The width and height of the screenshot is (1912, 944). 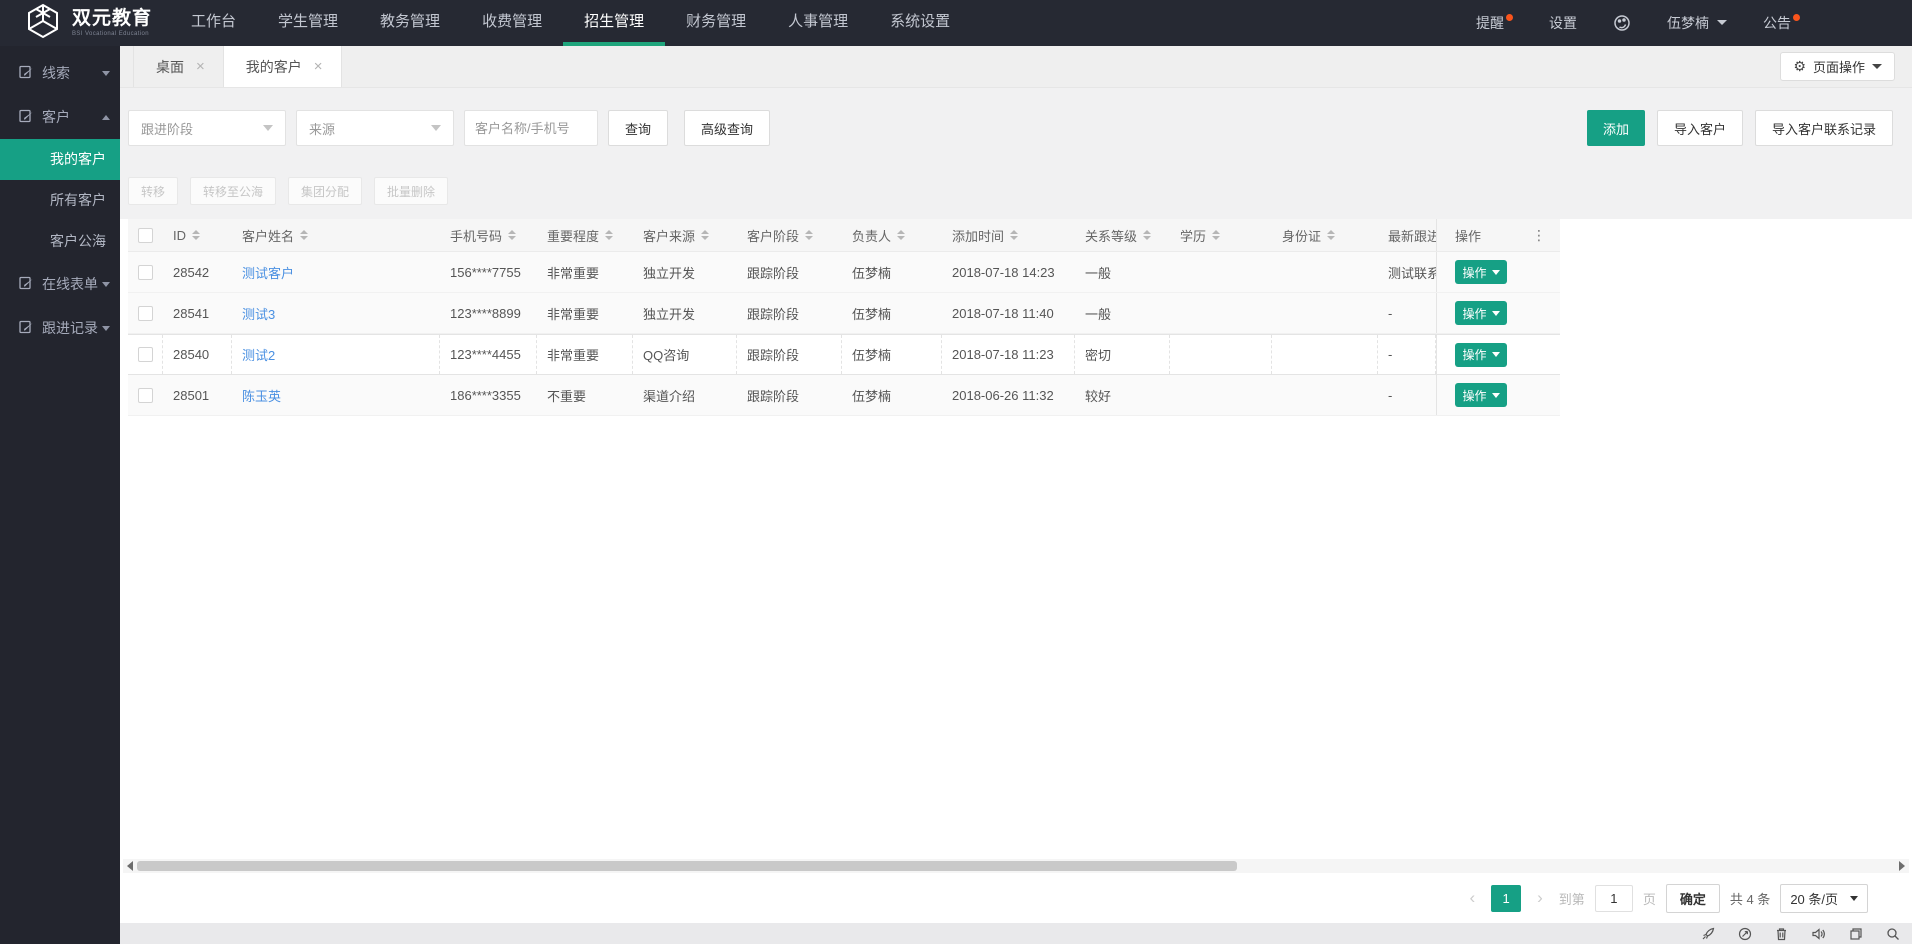 What do you see at coordinates (1495, 313) in the screenshot?
I see `chevron-down-icon` at bounding box center [1495, 313].